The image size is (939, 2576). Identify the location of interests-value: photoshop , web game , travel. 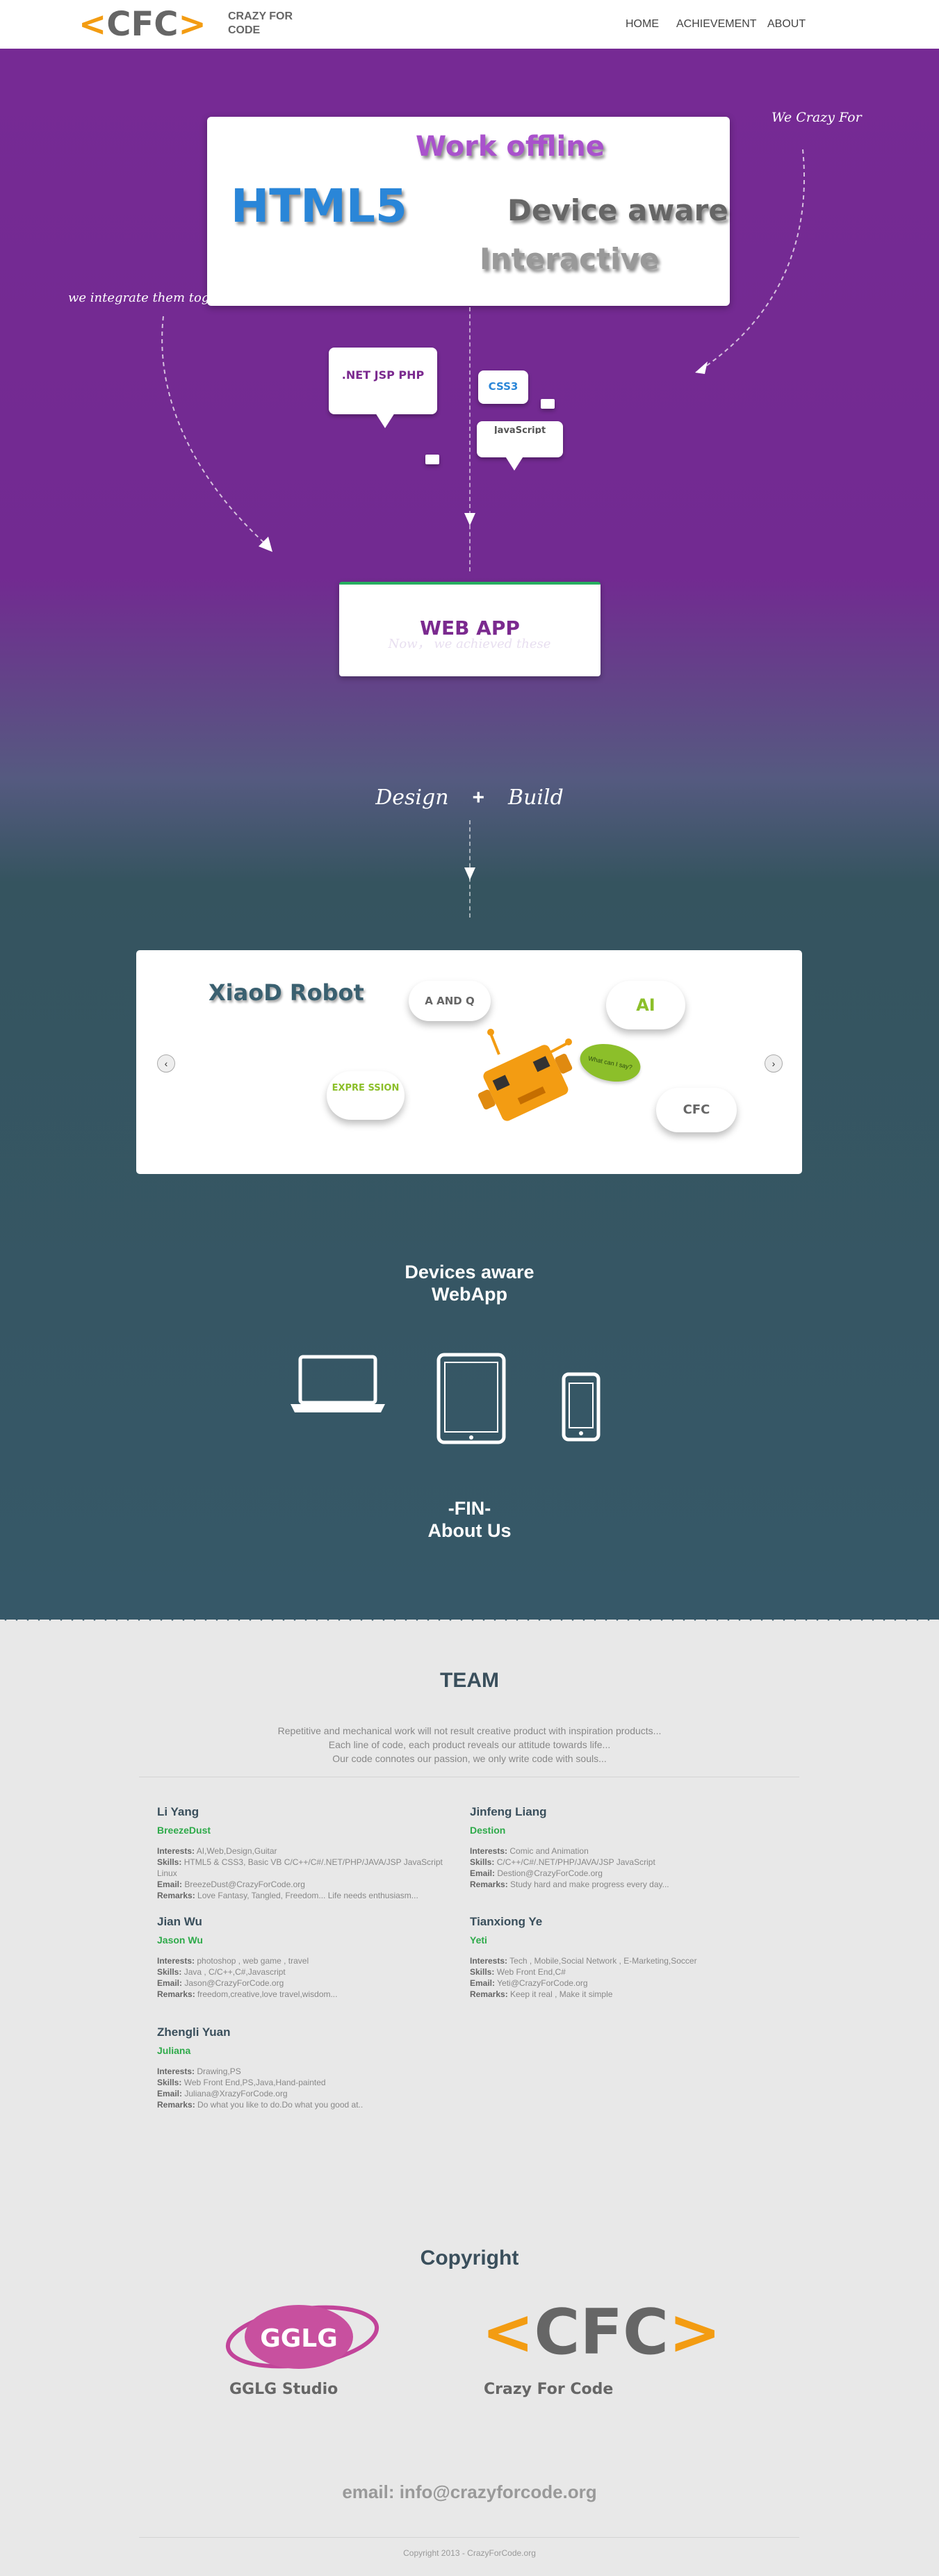
(253, 1961).